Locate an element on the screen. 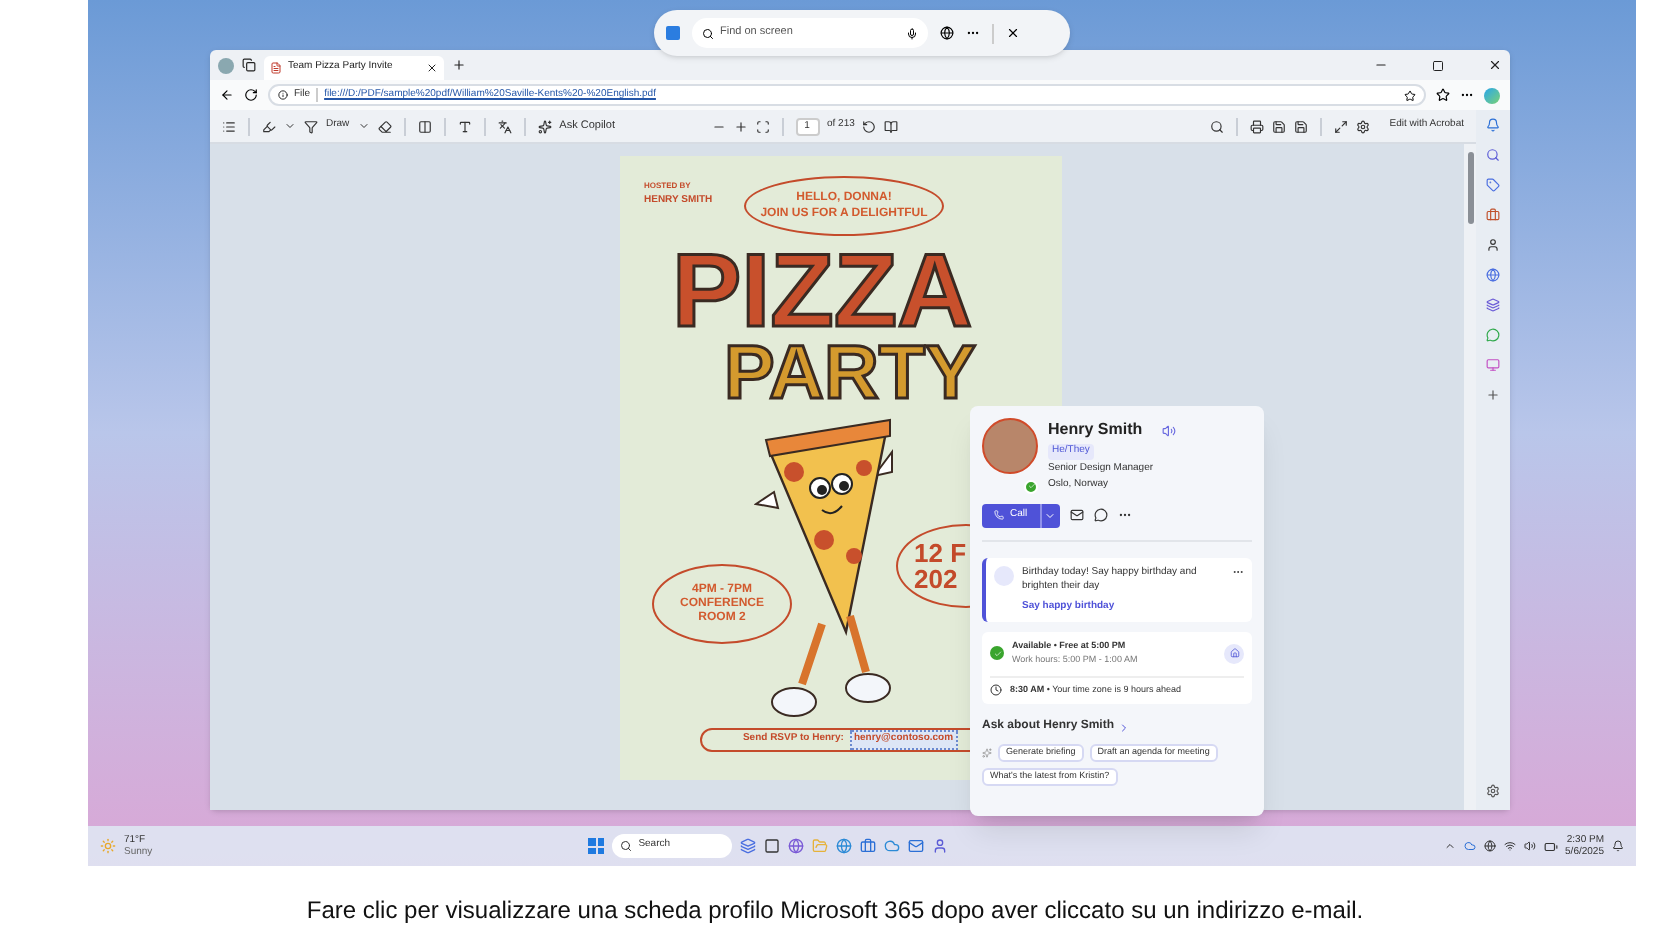 Image resolution: width=1670 pixels, height=952 pixels. rotate-icon is located at coordinates (869, 126).